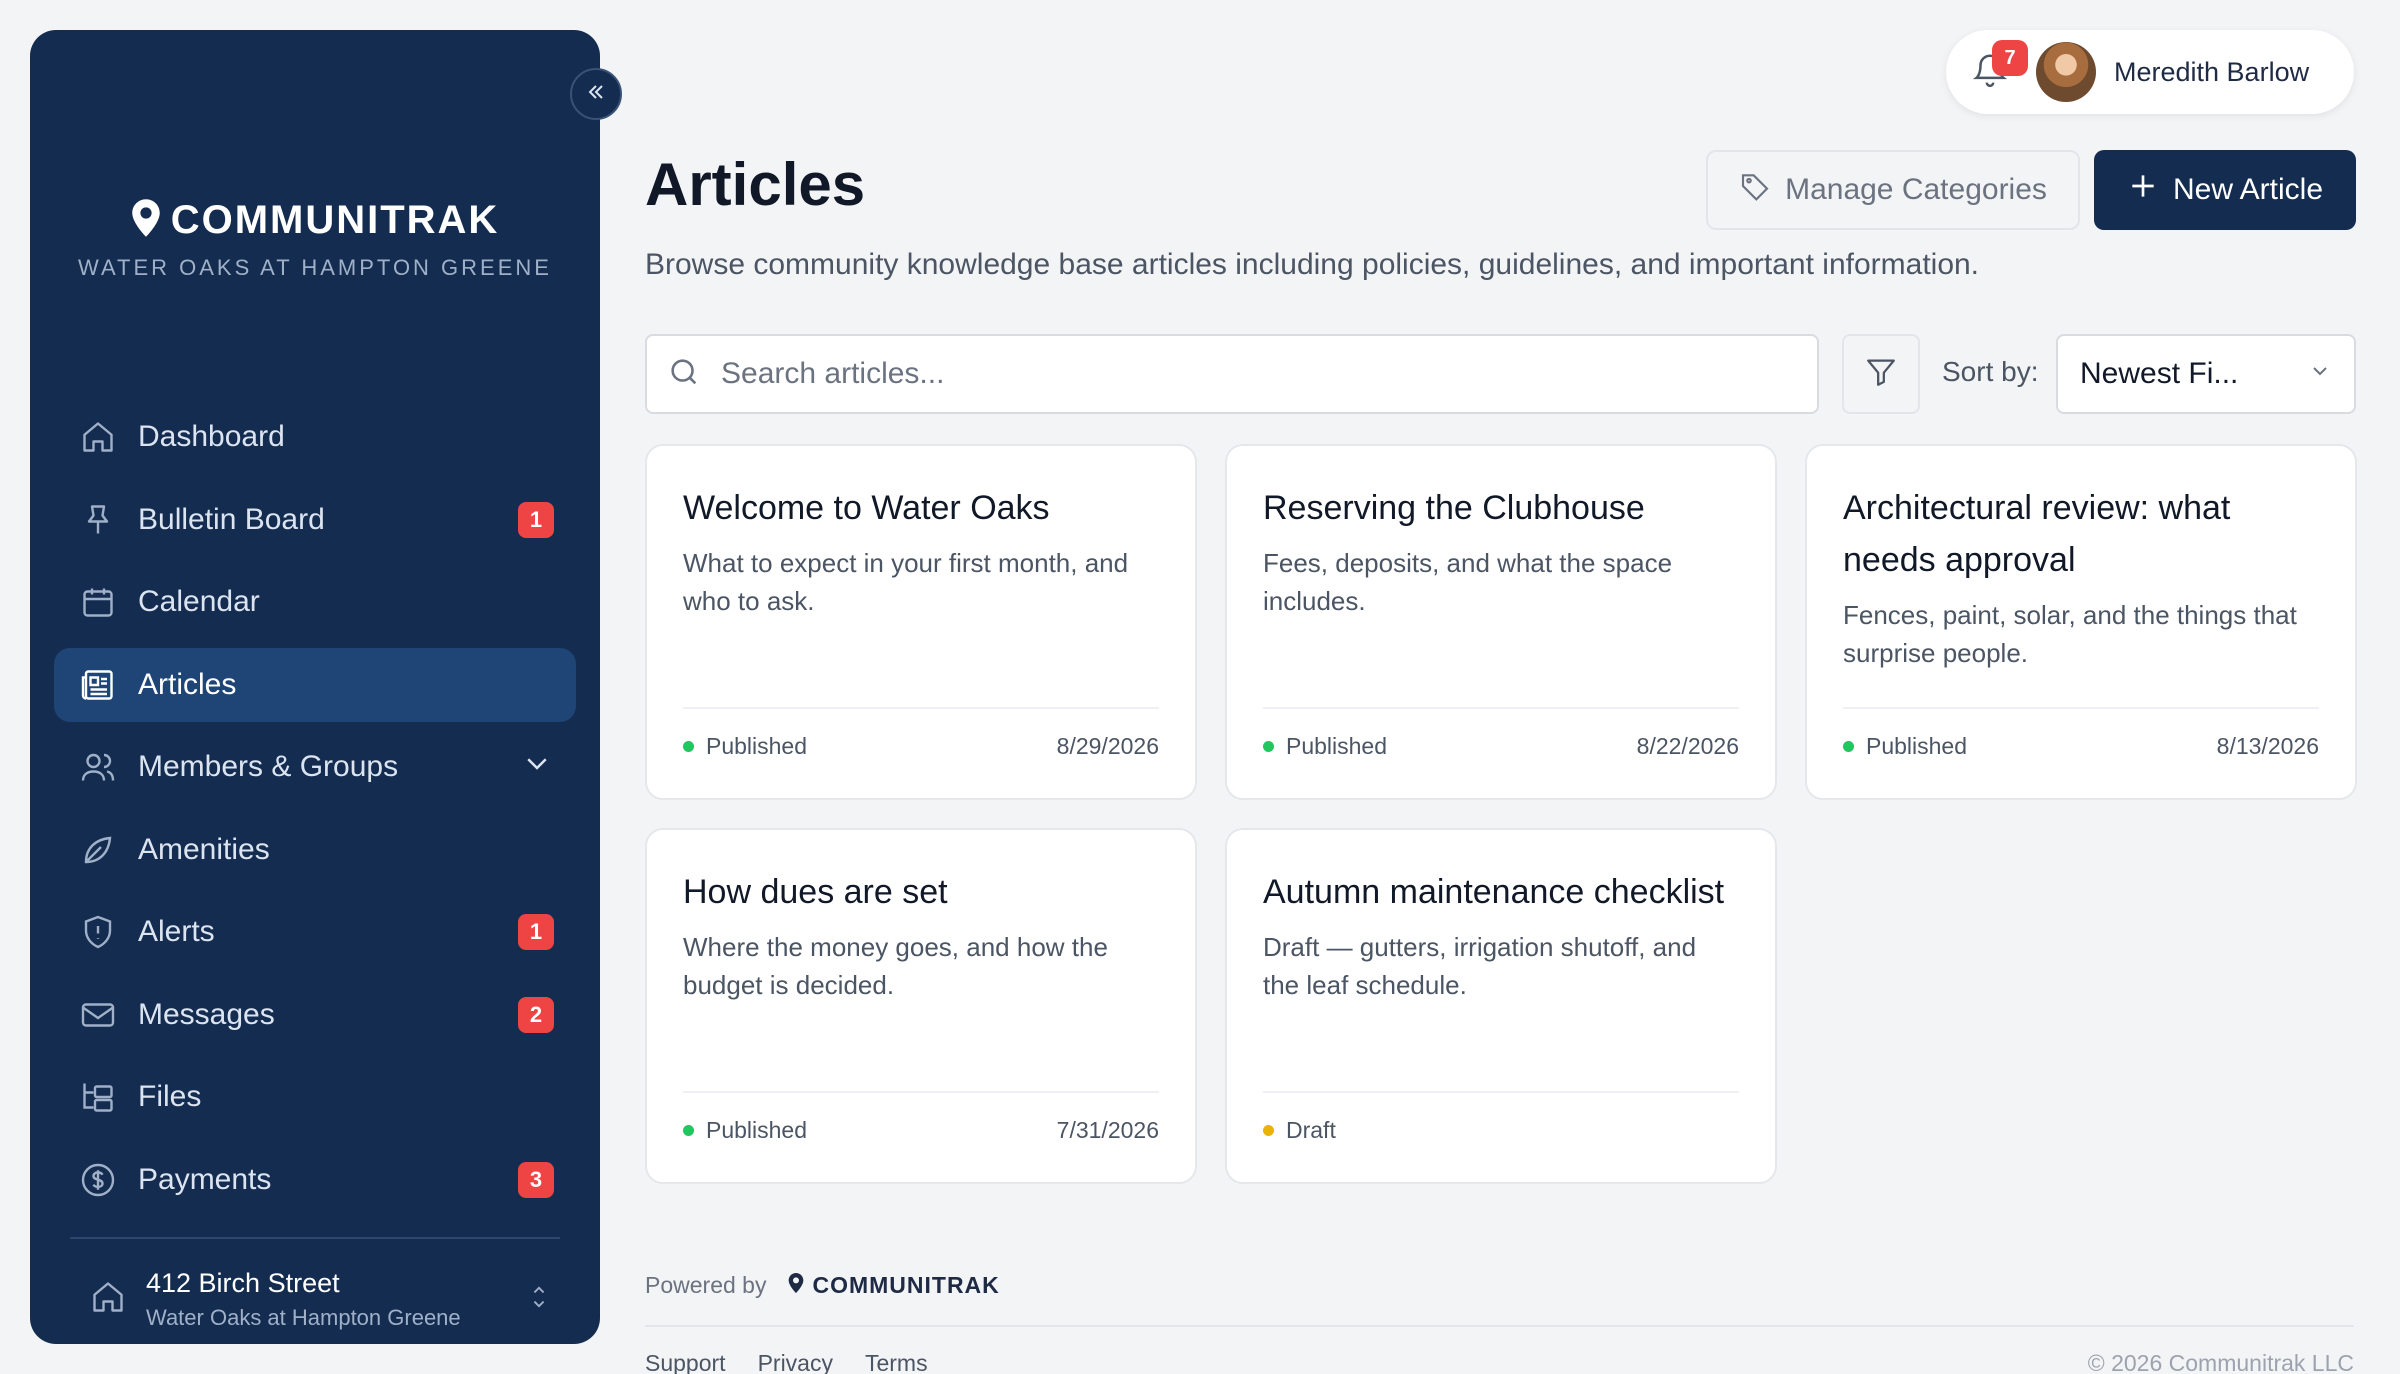 This screenshot has width=2400, height=1374. What do you see at coordinates (1755, 190) in the screenshot?
I see `tag-icon` at bounding box center [1755, 190].